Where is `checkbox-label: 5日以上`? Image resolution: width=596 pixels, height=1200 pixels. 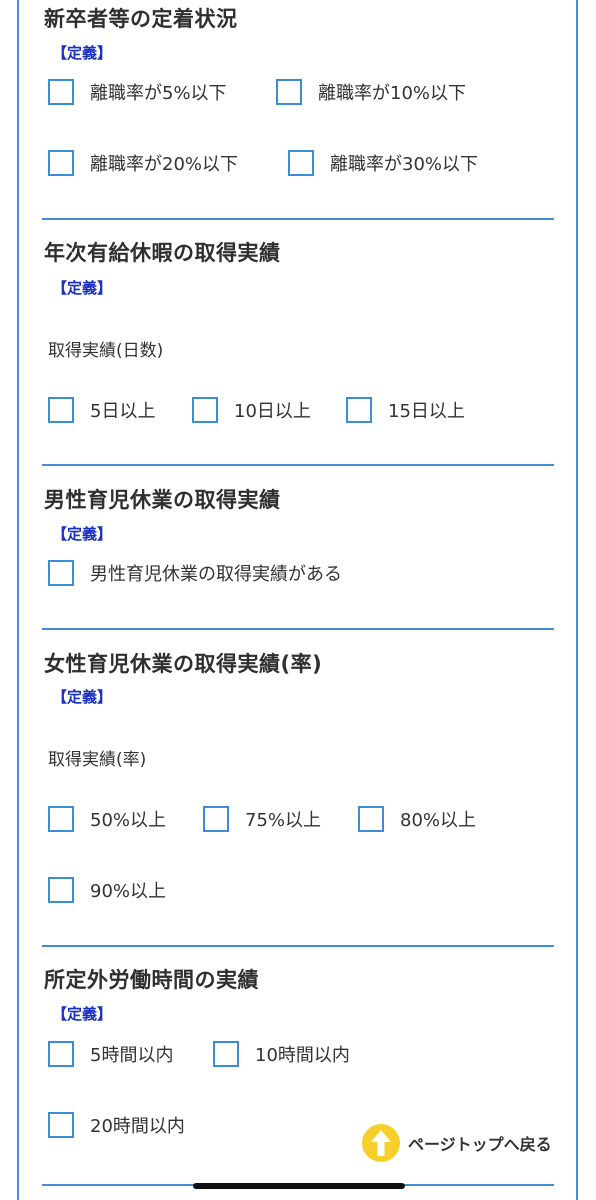 checkbox-label: 5日以上 is located at coordinates (123, 411).